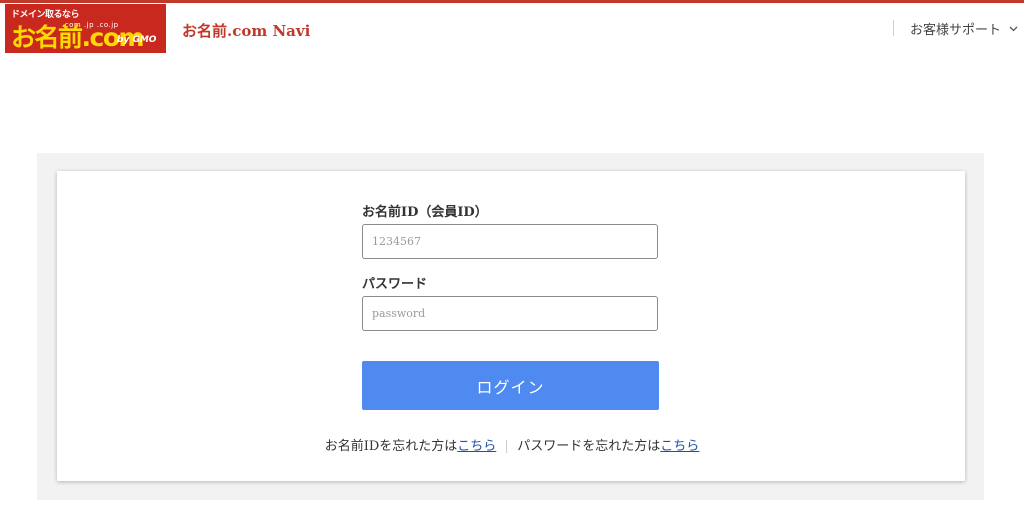 This screenshot has height=505, width=1024. What do you see at coordinates (510, 385) in the screenshot?
I see `login-button: ログイン` at bounding box center [510, 385].